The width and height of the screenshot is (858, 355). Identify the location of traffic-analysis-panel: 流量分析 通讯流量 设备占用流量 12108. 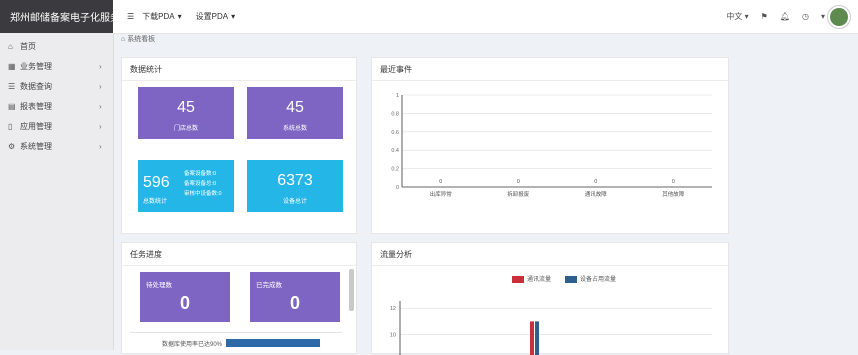
(550, 298).